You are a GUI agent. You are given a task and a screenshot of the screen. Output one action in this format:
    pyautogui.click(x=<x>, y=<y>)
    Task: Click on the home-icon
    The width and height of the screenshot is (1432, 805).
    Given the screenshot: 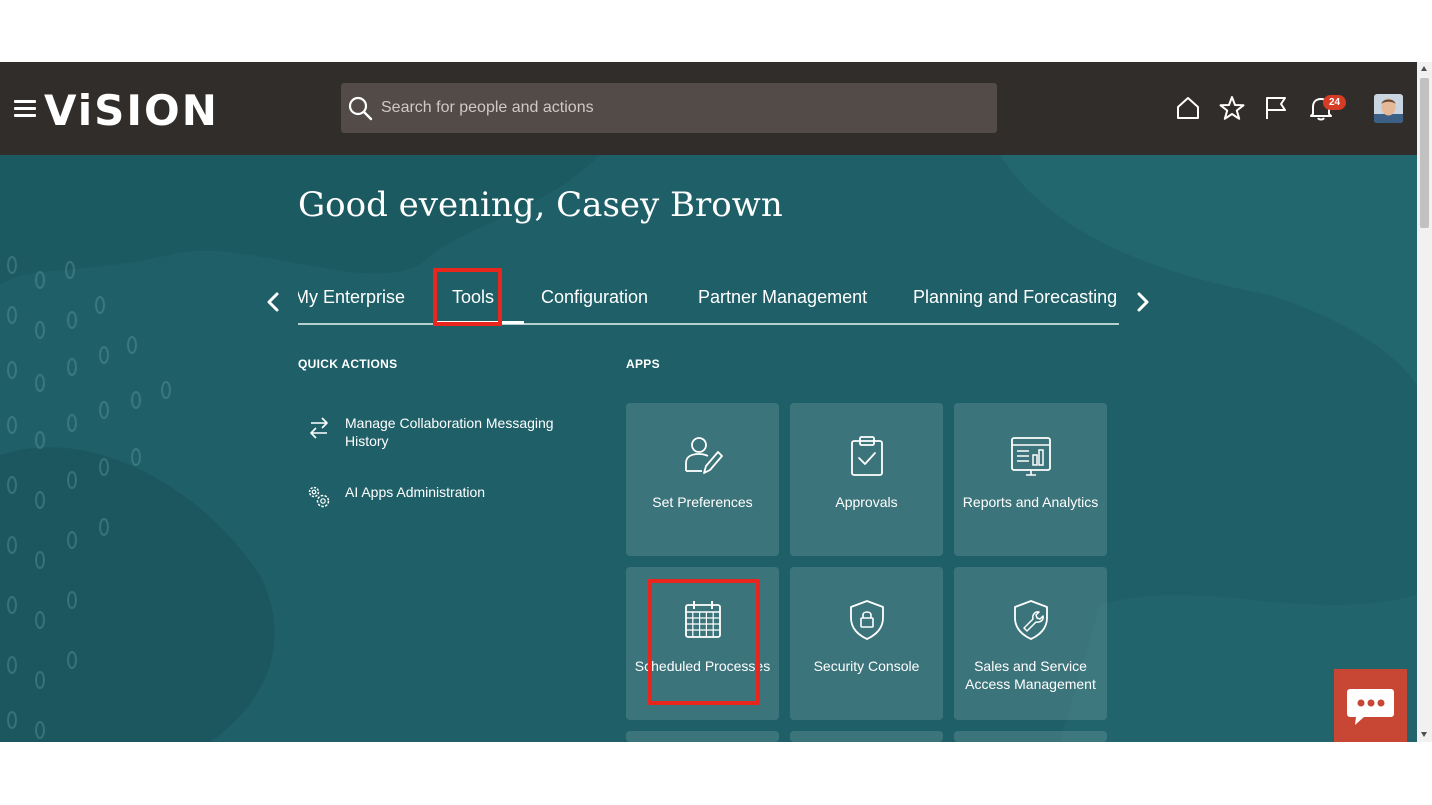 What is the action you would take?
    pyautogui.click(x=1188, y=108)
    